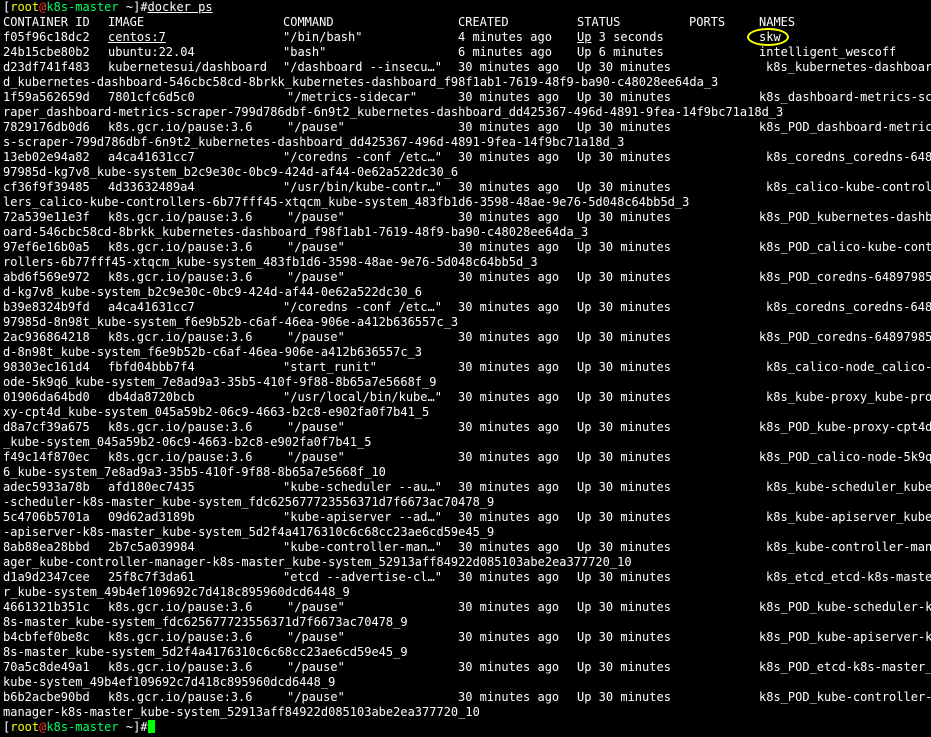 This screenshot has height=737, width=931. I want to click on header-status: STATUS, so click(599, 22).